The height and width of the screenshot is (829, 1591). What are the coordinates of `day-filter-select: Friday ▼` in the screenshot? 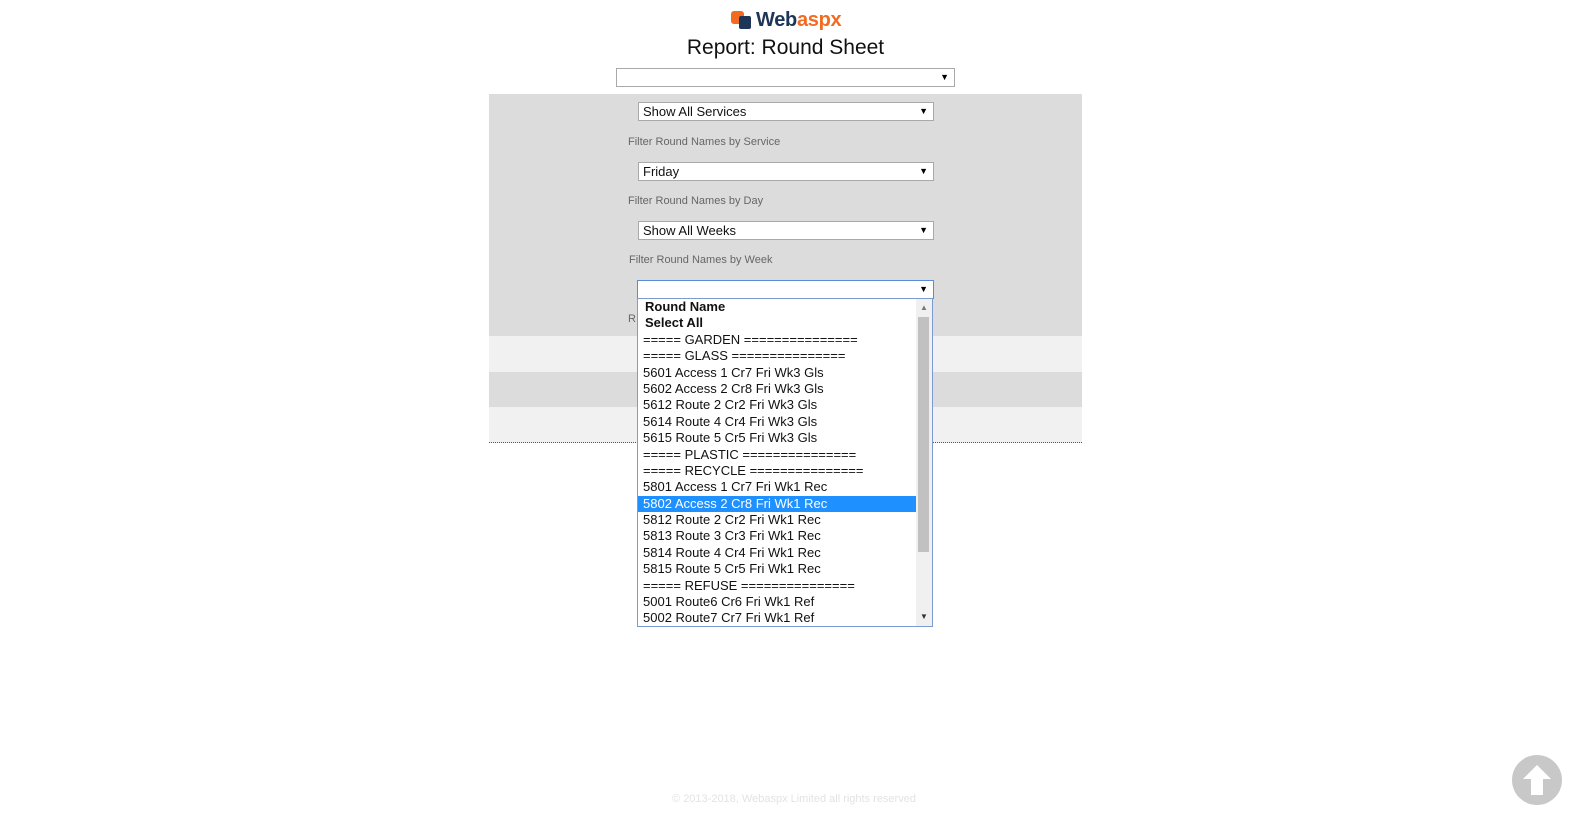 It's located at (786, 171).